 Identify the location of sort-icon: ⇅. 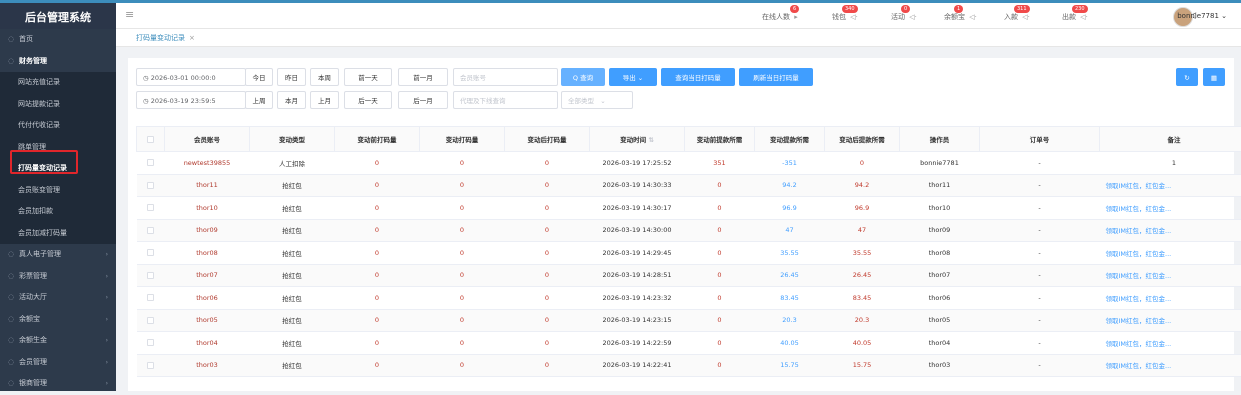
(650, 140).